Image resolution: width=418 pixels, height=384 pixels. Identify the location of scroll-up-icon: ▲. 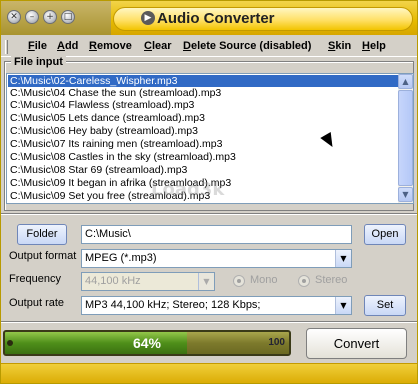
(405, 81).